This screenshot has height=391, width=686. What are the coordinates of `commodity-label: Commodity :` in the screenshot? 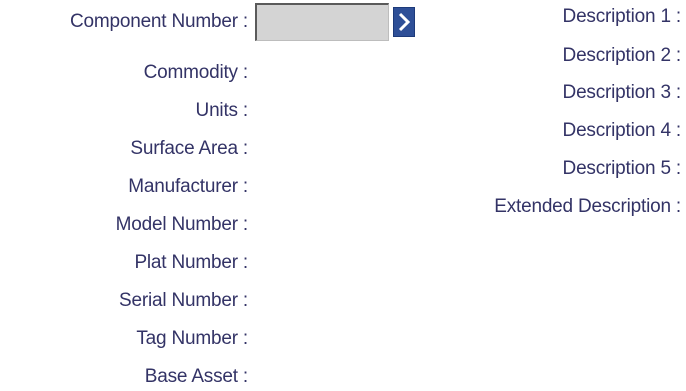 It's located at (196, 72).